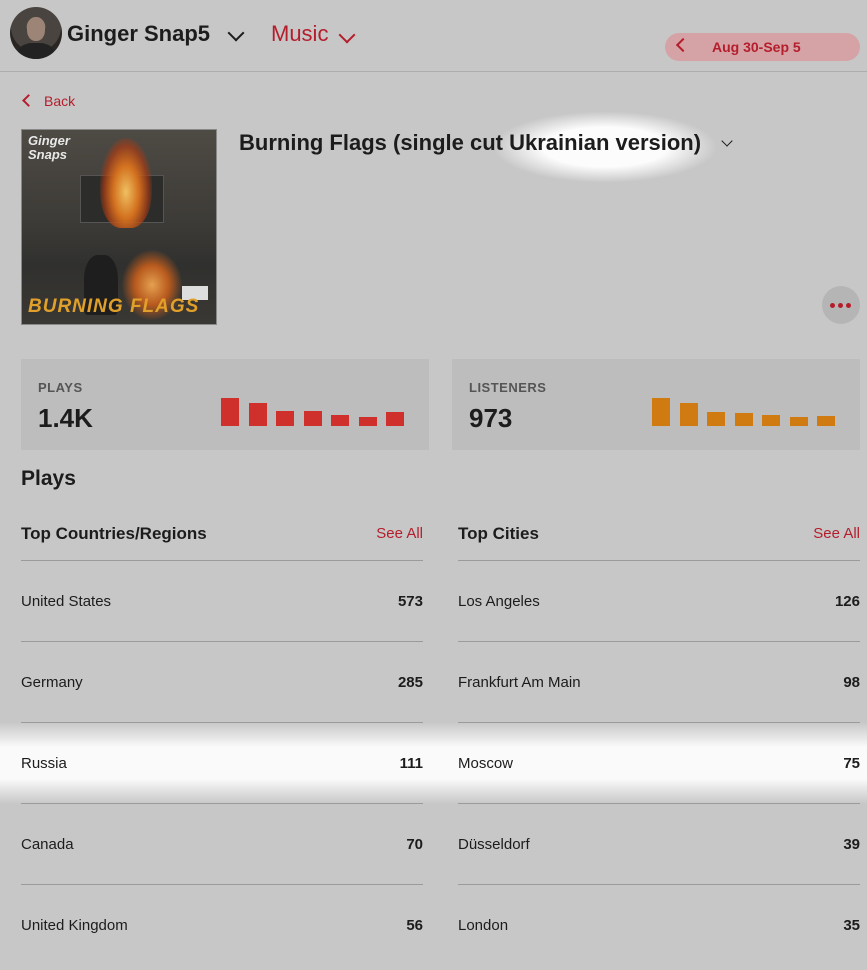 The image size is (867, 970). What do you see at coordinates (519, 682) in the screenshot?
I see `row-name: Frankfurt Am Main` at bounding box center [519, 682].